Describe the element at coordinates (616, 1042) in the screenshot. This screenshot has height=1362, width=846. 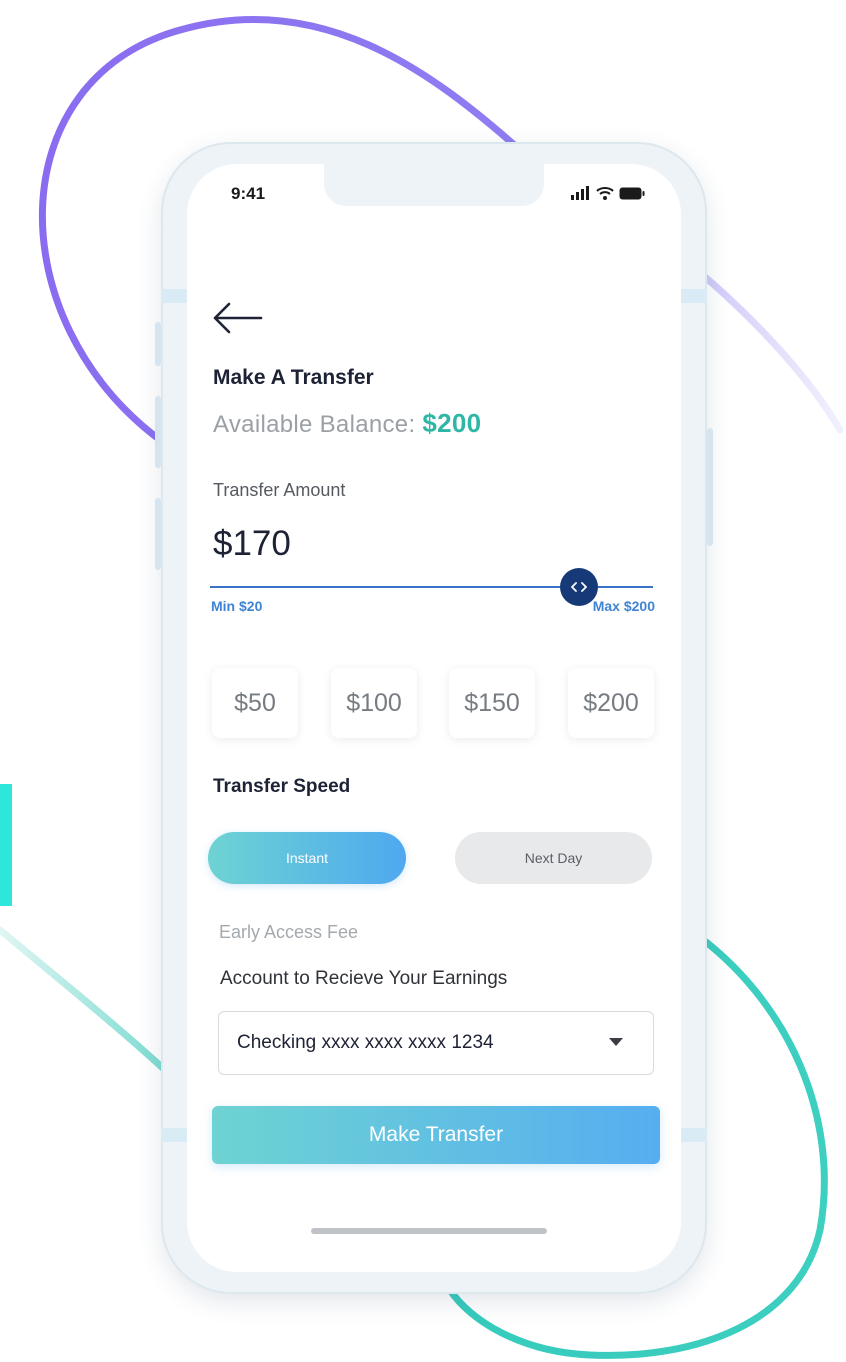
I see `caret-down-icon` at that location.